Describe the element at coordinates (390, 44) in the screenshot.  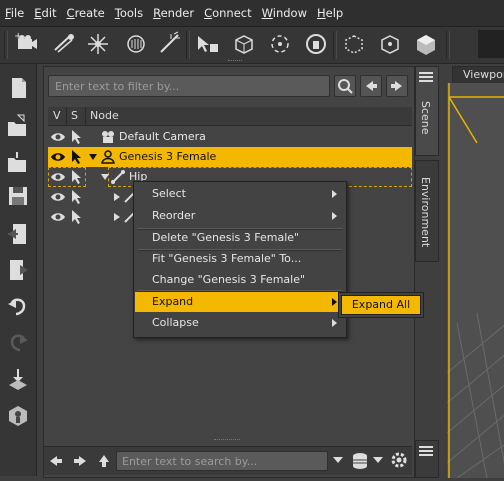
I see `joint-editor-icon` at that location.